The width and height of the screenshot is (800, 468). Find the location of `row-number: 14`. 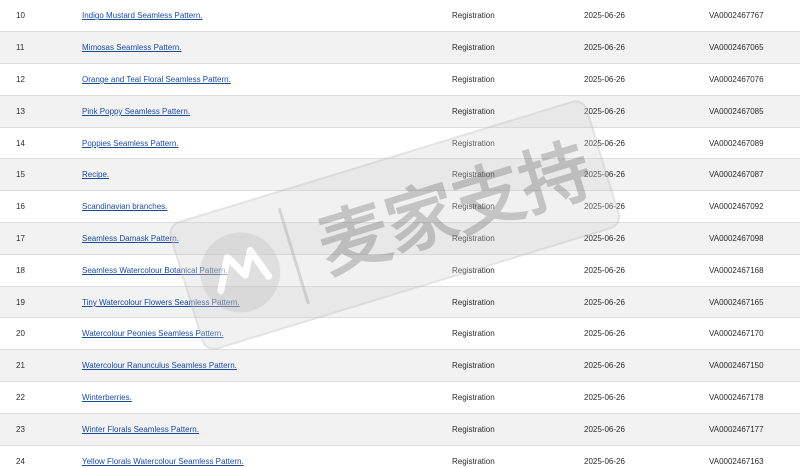

row-number: 14 is located at coordinates (41, 143).